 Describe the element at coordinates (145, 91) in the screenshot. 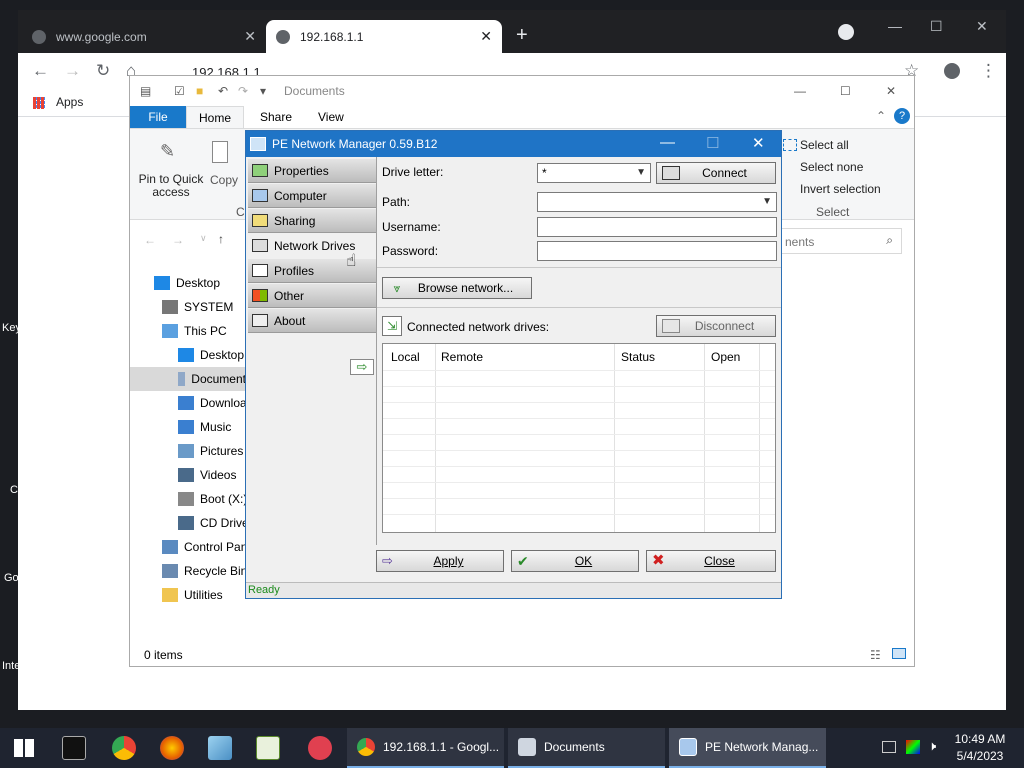

I see `properties-icon: ▤` at that location.